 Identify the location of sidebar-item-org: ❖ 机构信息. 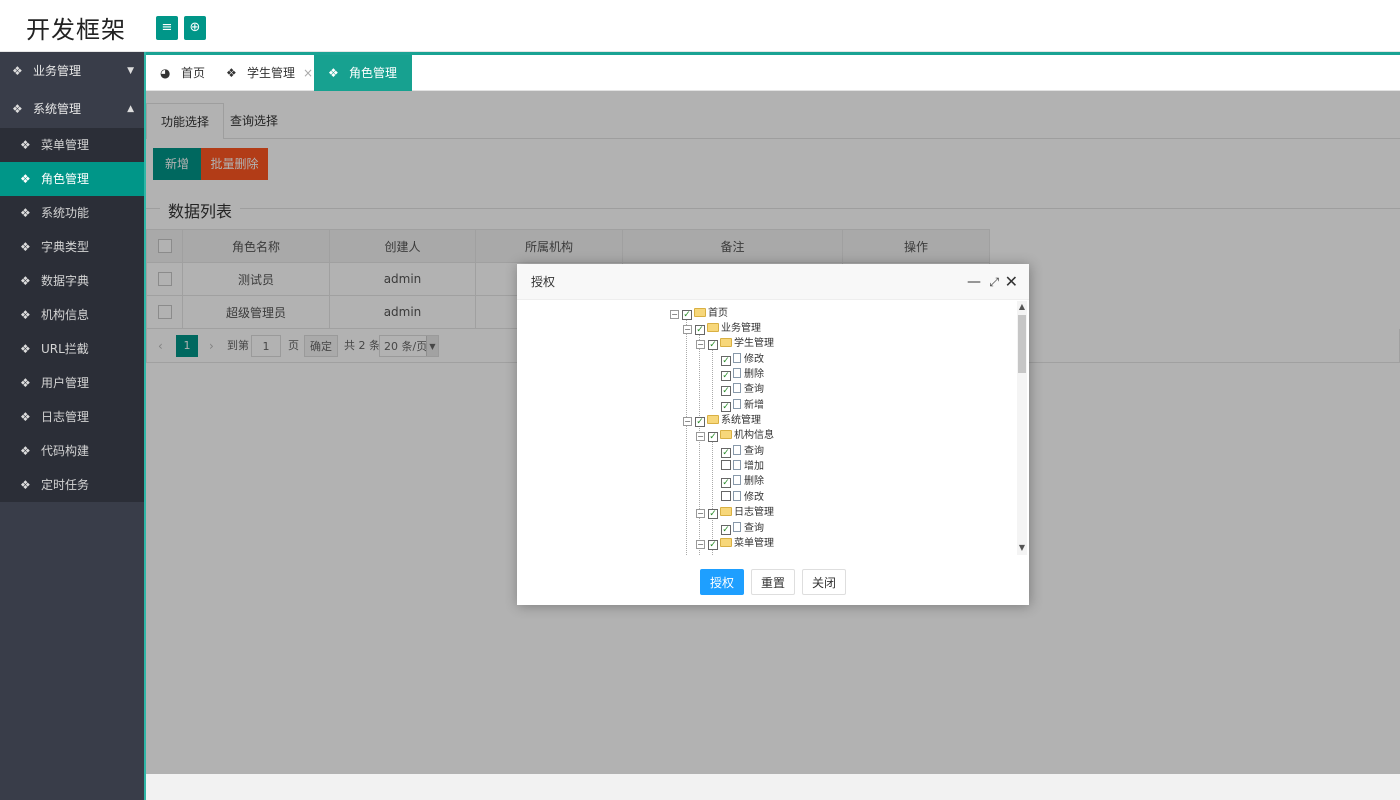
(72, 315).